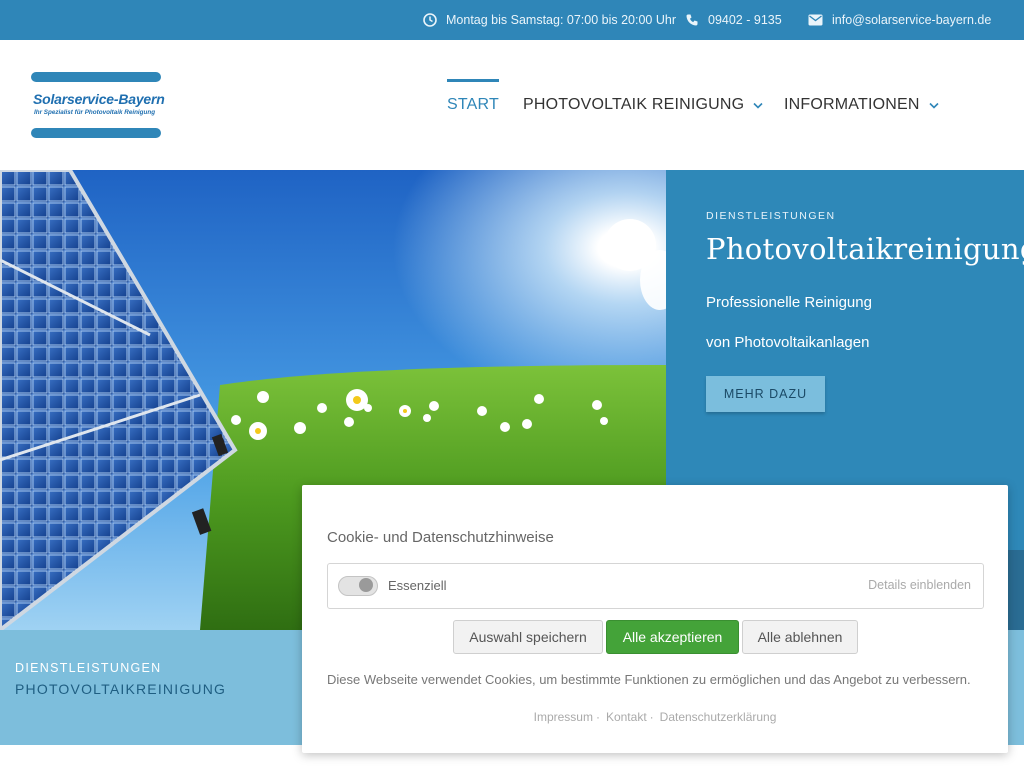 The height and width of the screenshot is (768, 1024). Describe the element at coordinates (96, 133) in the screenshot. I see `logo-bar-bottom` at that location.